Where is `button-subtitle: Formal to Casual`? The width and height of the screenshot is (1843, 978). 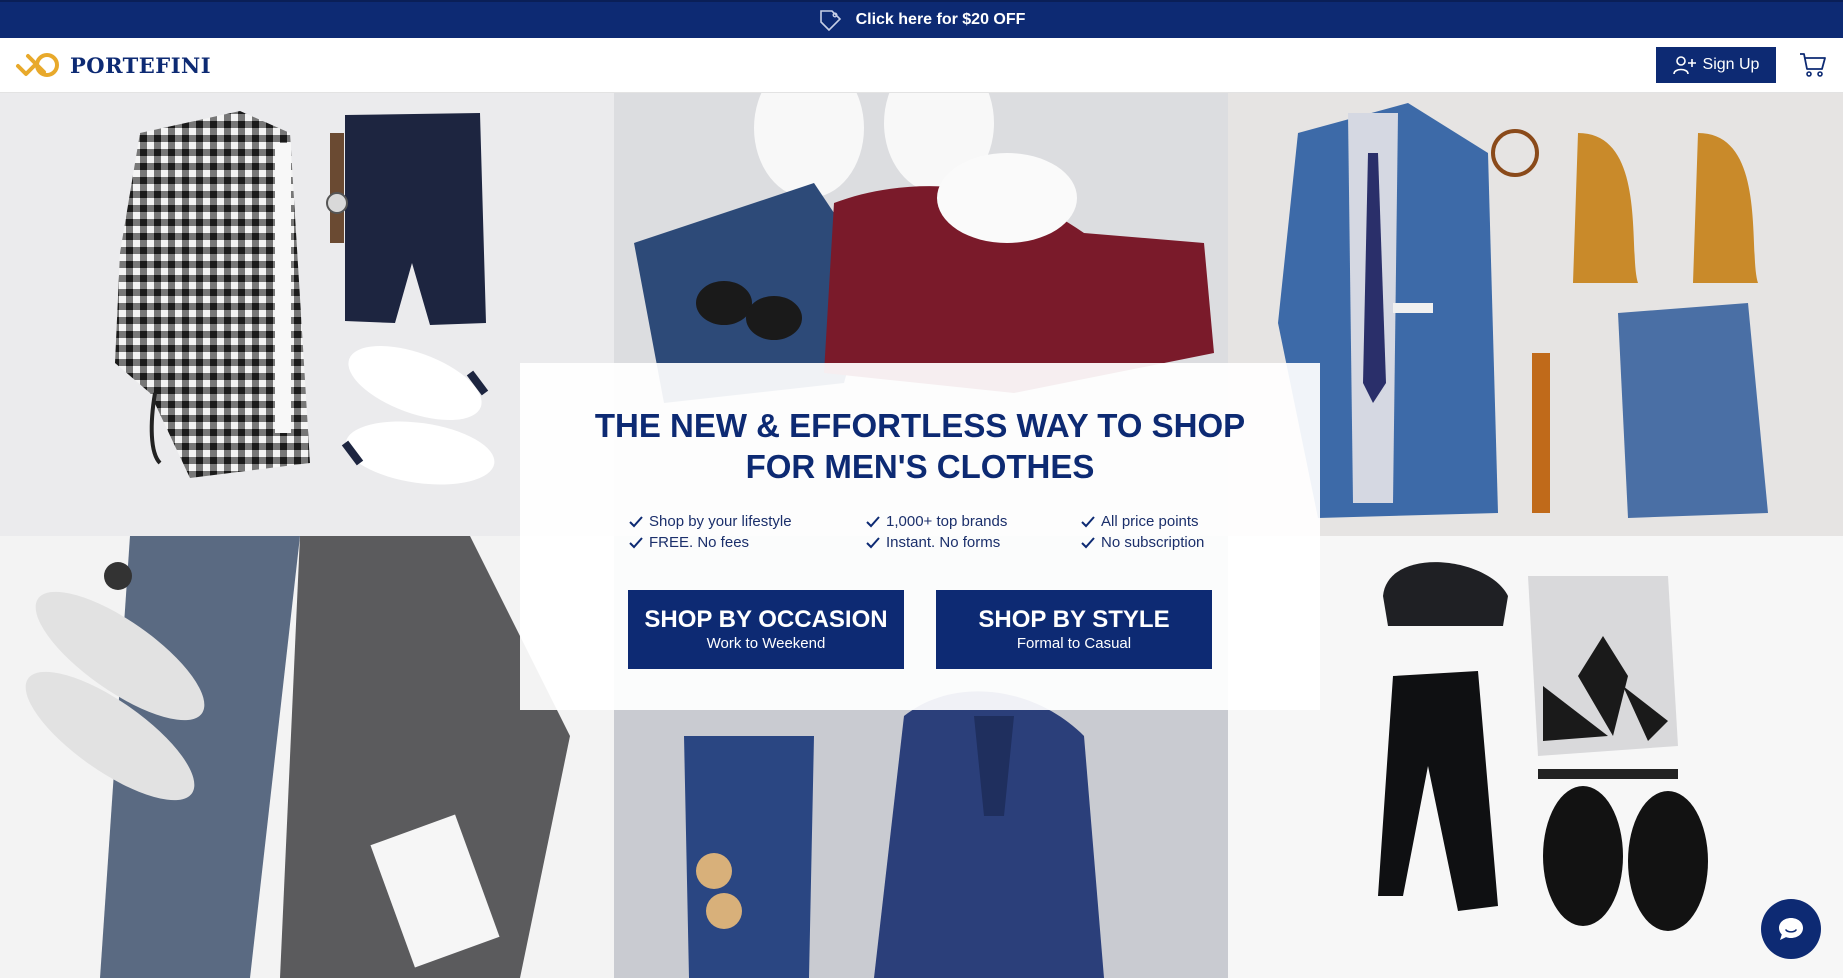
button-subtitle: Formal to Casual is located at coordinates (1074, 643).